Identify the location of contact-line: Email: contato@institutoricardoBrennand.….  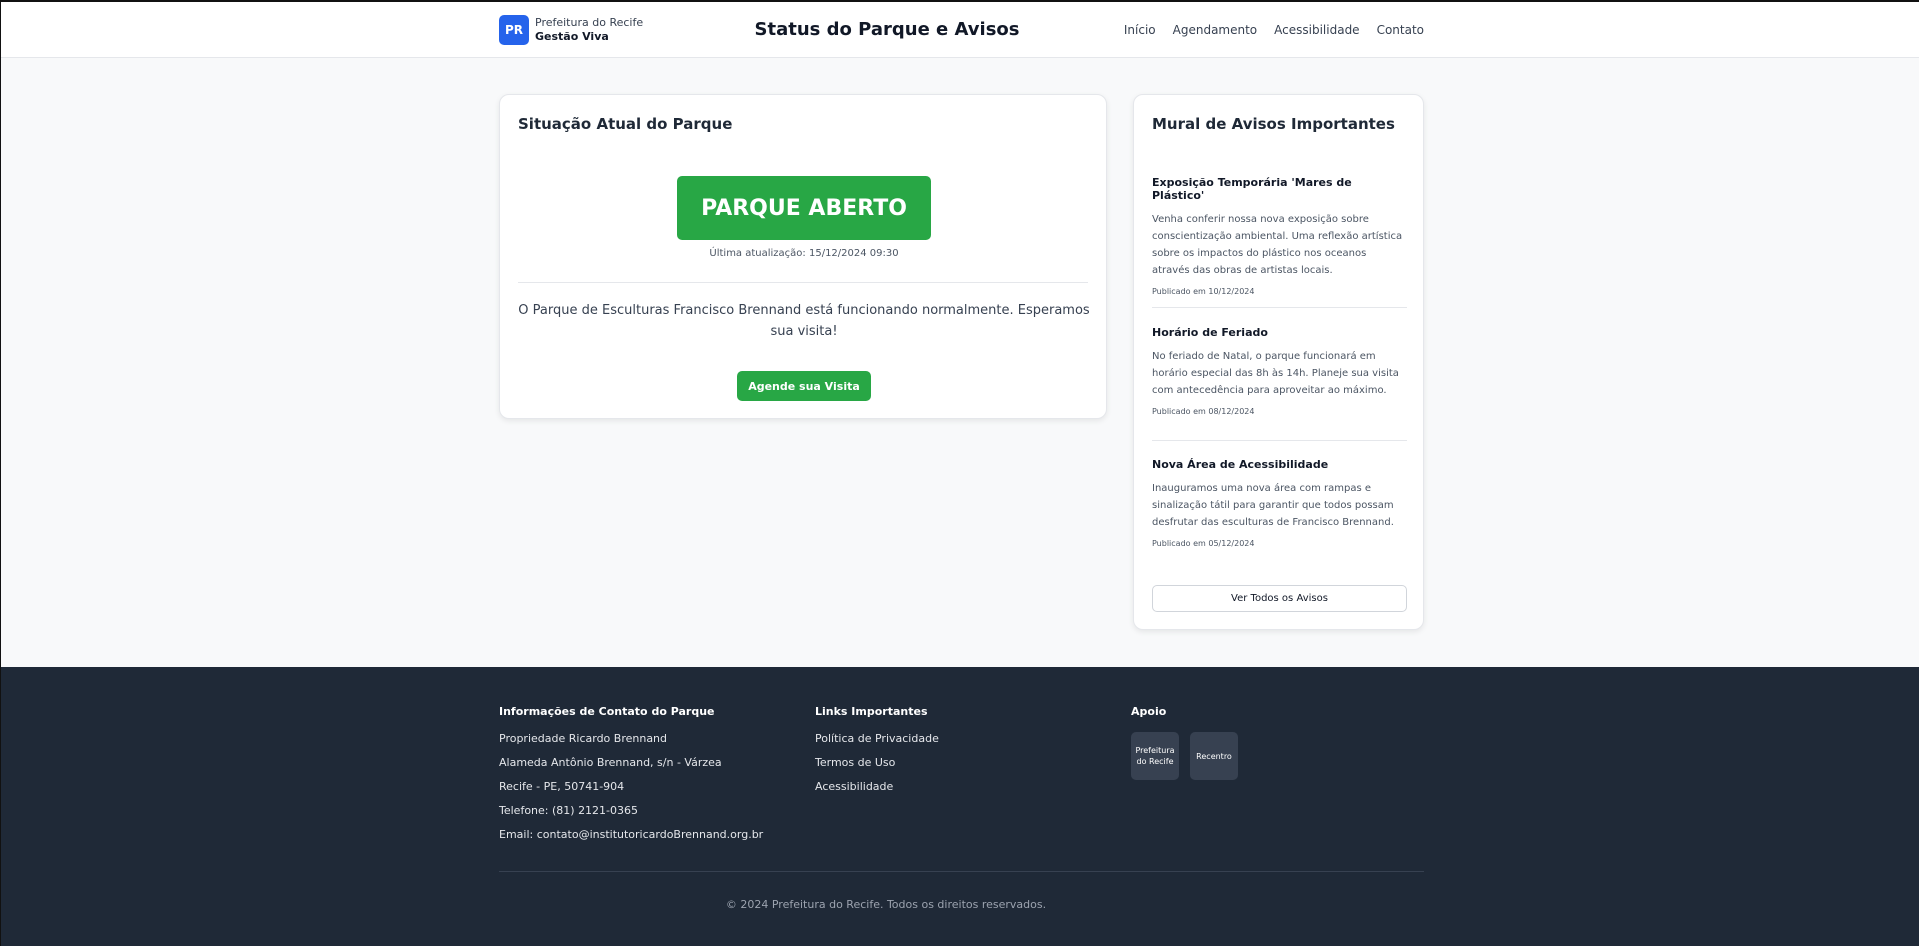
(631, 834).